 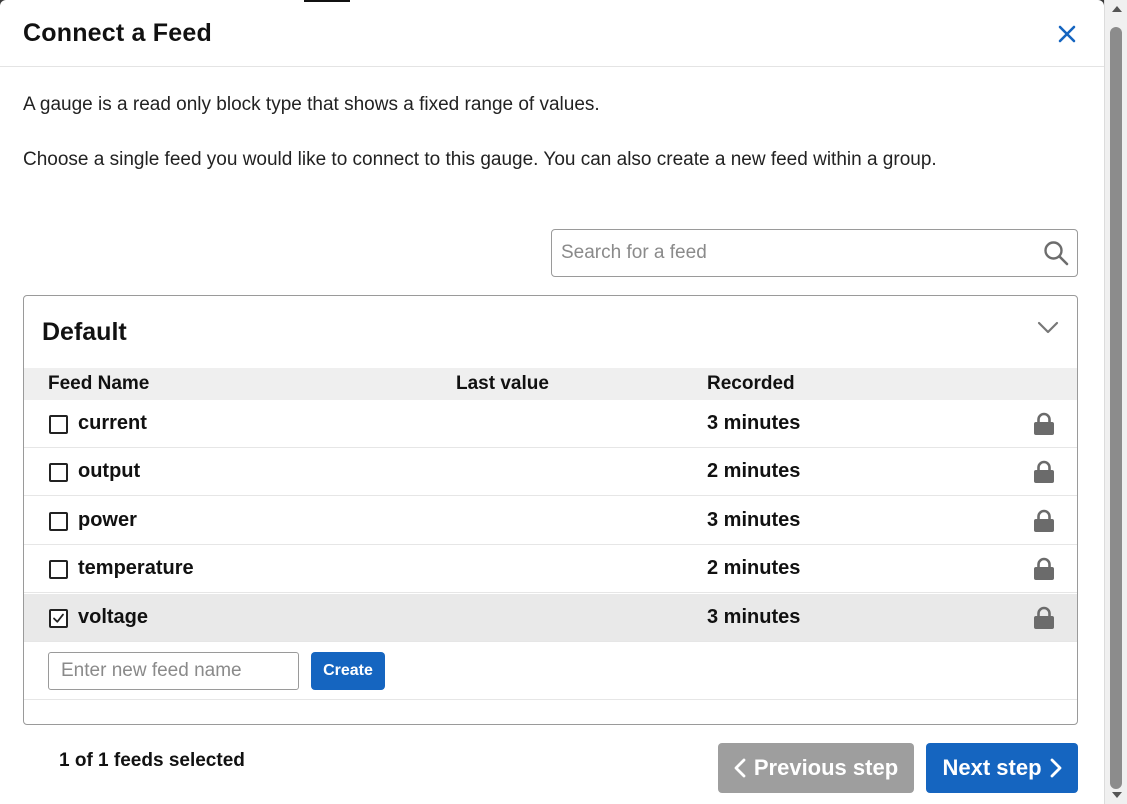 I want to click on group-title: Default, so click(x=84, y=332).